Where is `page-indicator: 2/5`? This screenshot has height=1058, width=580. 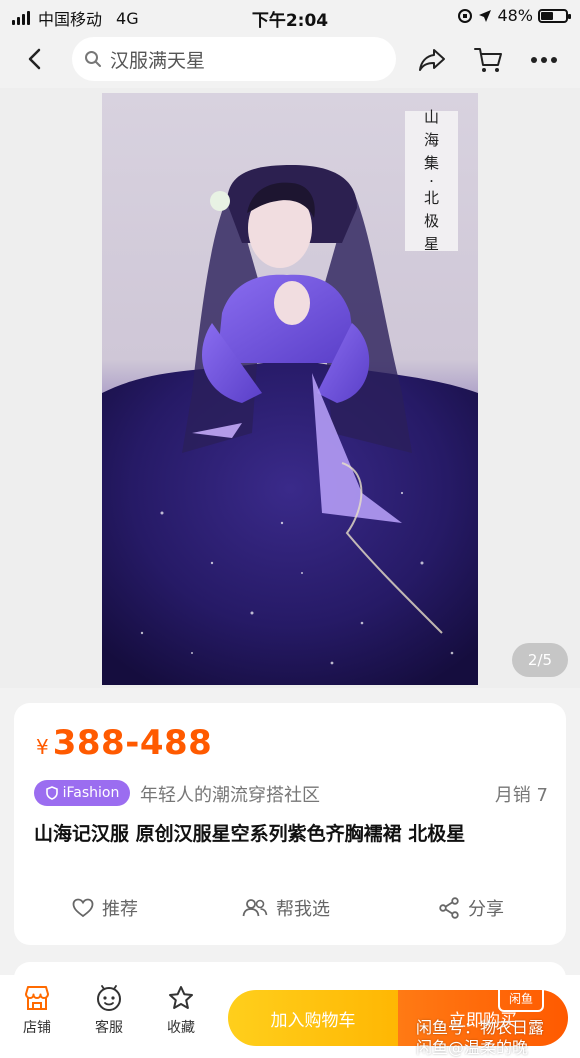 page-indicator: 2/5 is located at coordinates (540, 660).